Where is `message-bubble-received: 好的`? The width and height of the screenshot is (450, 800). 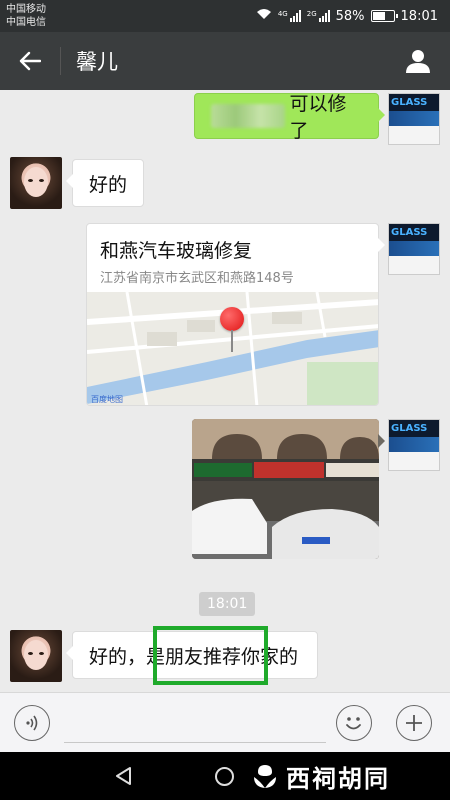 message-bubble-received: 好的 is located at coordinates (105, 183).